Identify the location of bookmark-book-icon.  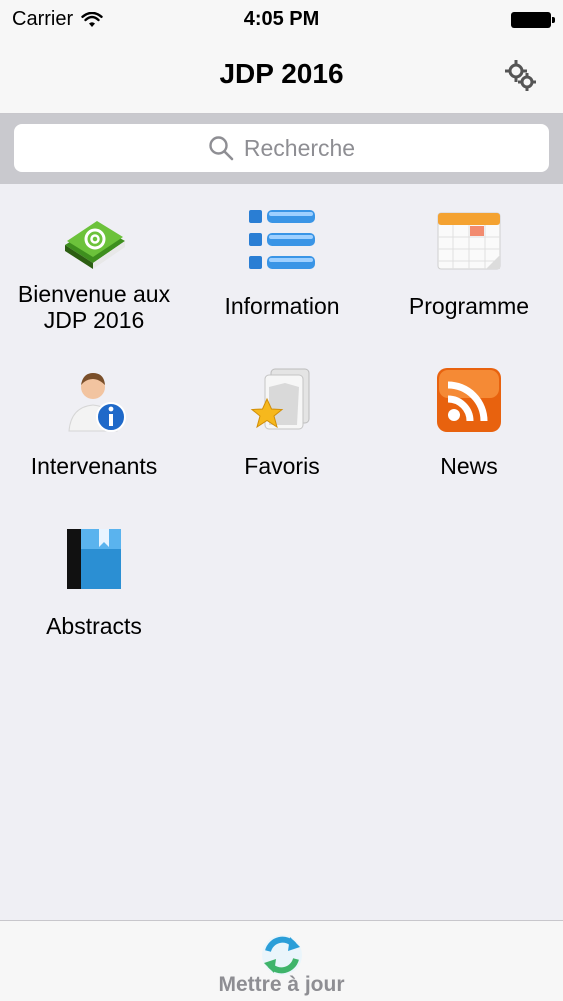
(94, 559).